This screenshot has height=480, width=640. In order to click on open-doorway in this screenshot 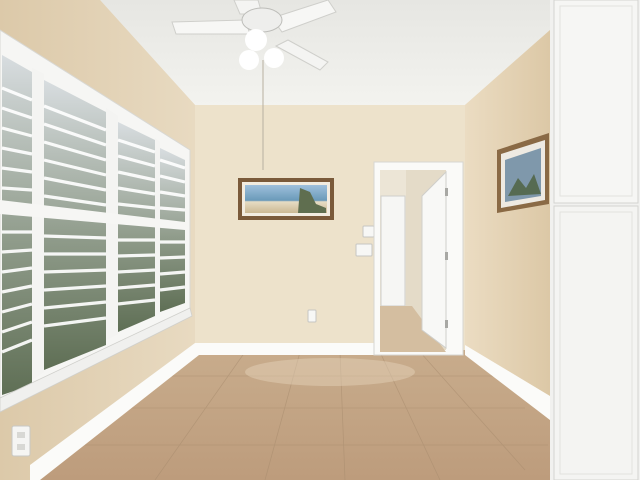, I will do `click(418, 258)`.